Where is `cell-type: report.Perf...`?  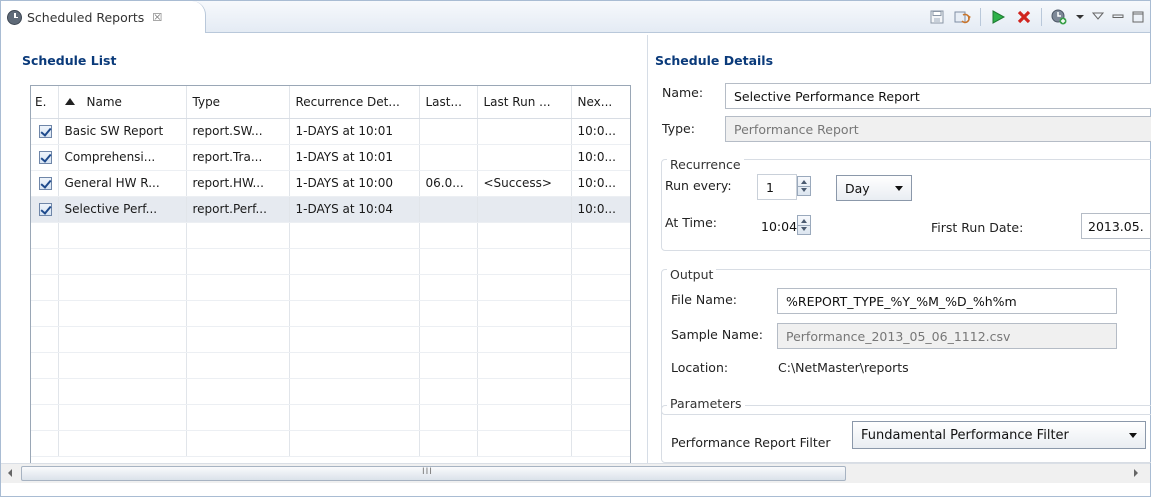
cell-type: report.Perf... is located at coordinates (238, 209).